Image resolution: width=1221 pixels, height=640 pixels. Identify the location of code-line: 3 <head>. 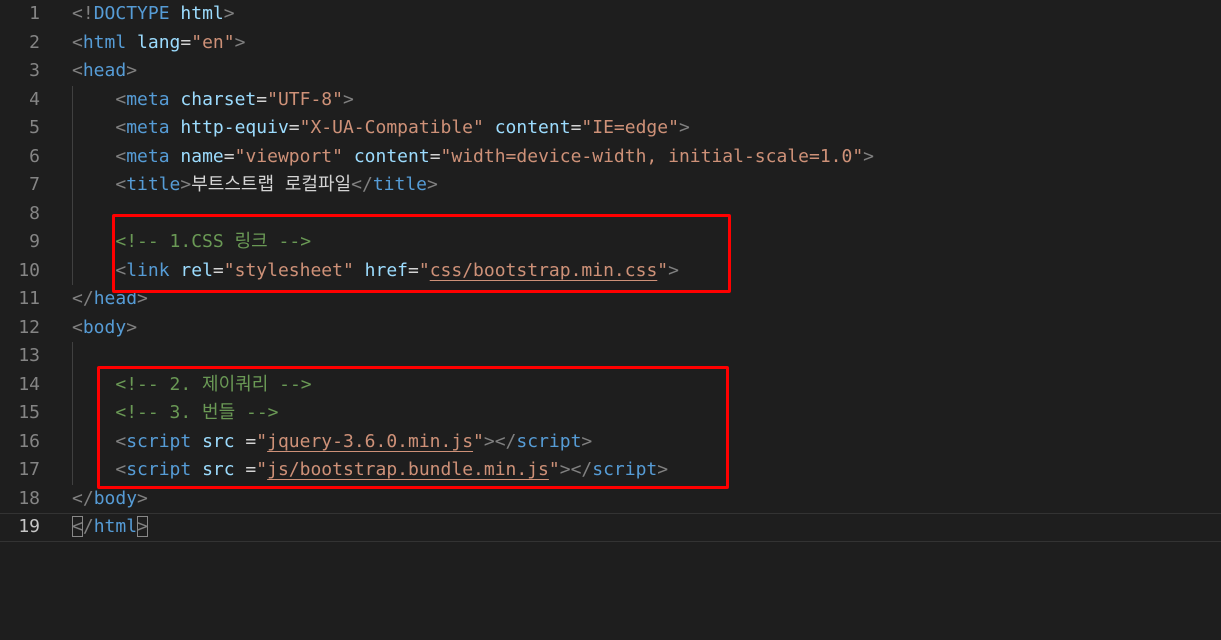
(610, 71).